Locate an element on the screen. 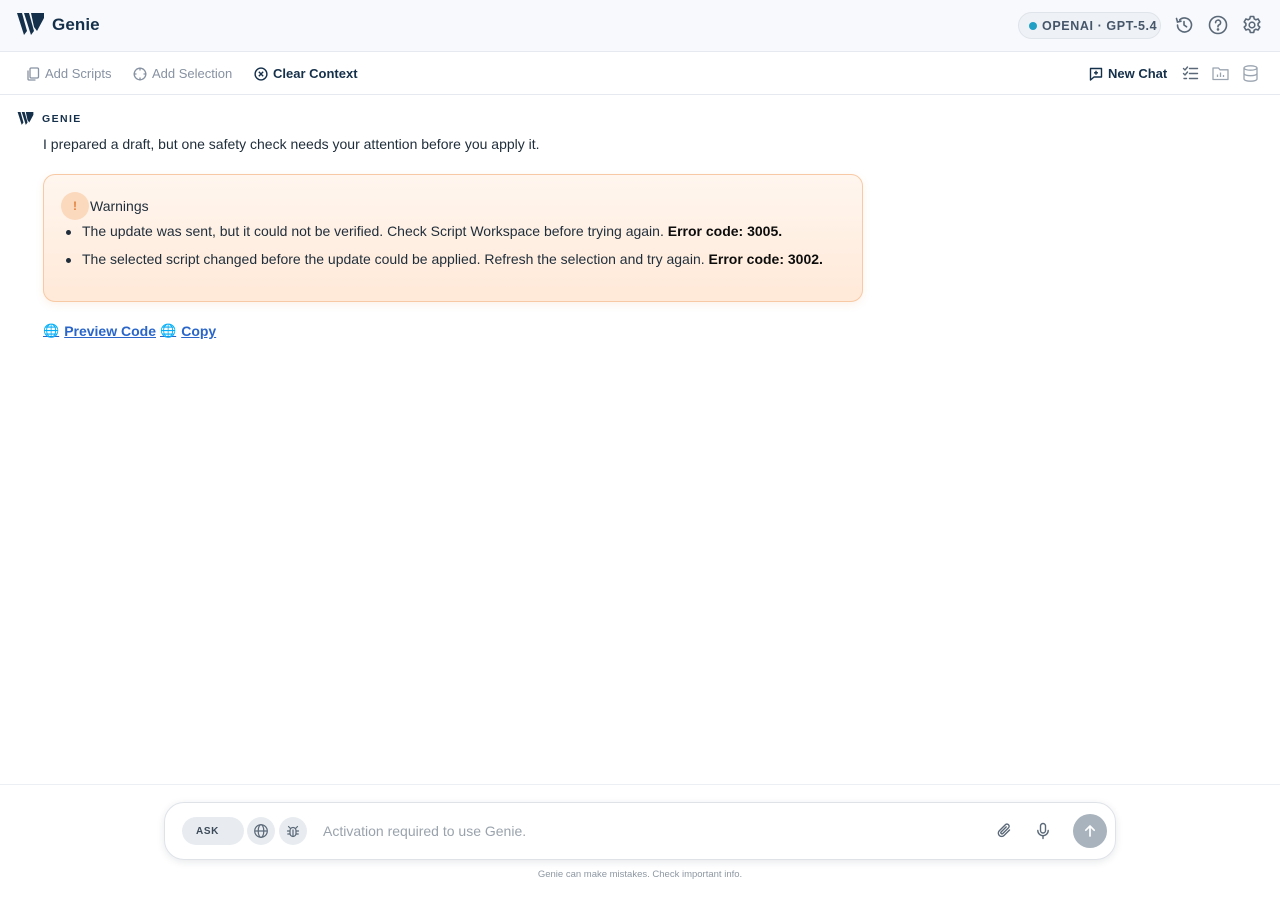  genie-logo-icon is located at coordinates (30, 24).